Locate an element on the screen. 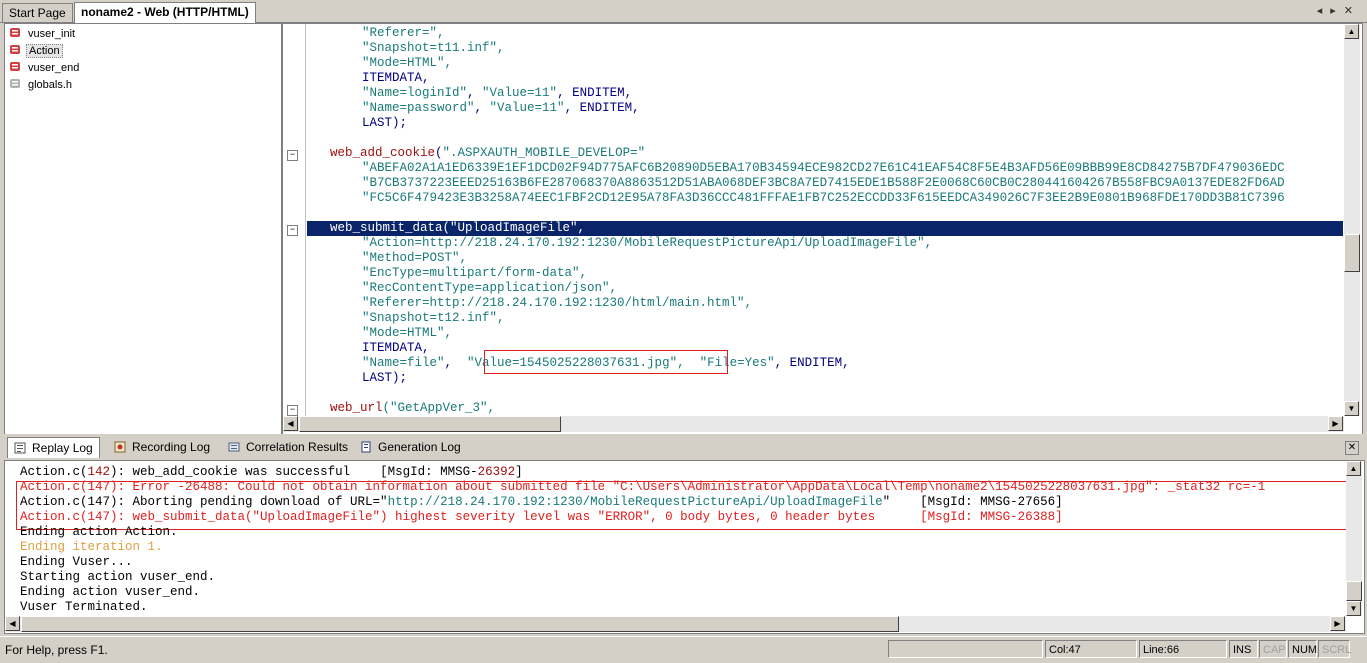 The height and width of the screenshot is (663, 1367). tab-noname2-script: noname2 - Web (HTTP/HTML) is located at coordinates (165, 12).